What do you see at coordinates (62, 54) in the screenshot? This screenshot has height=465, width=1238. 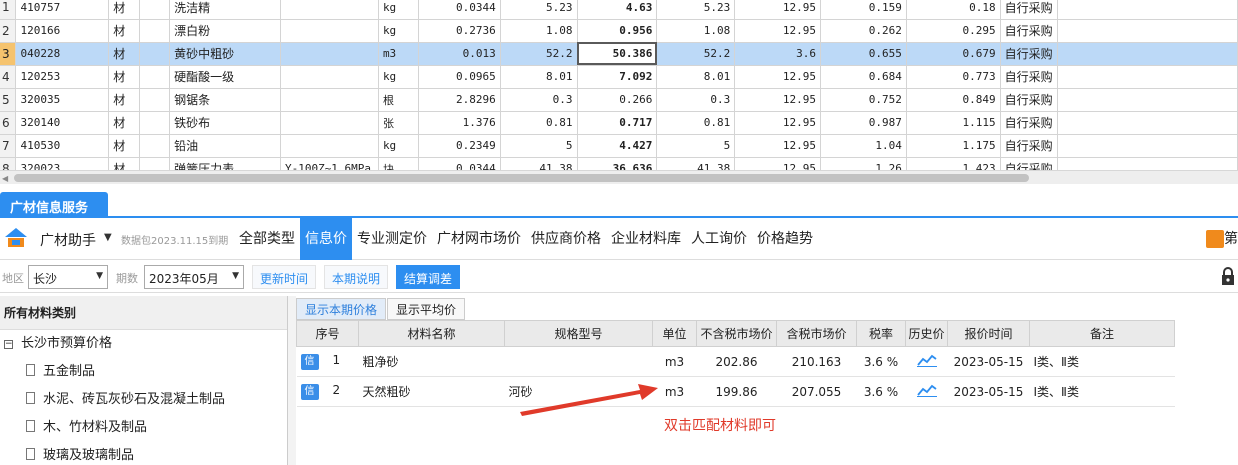 I see `material-code: 040228` at bounding box center [62, 54].